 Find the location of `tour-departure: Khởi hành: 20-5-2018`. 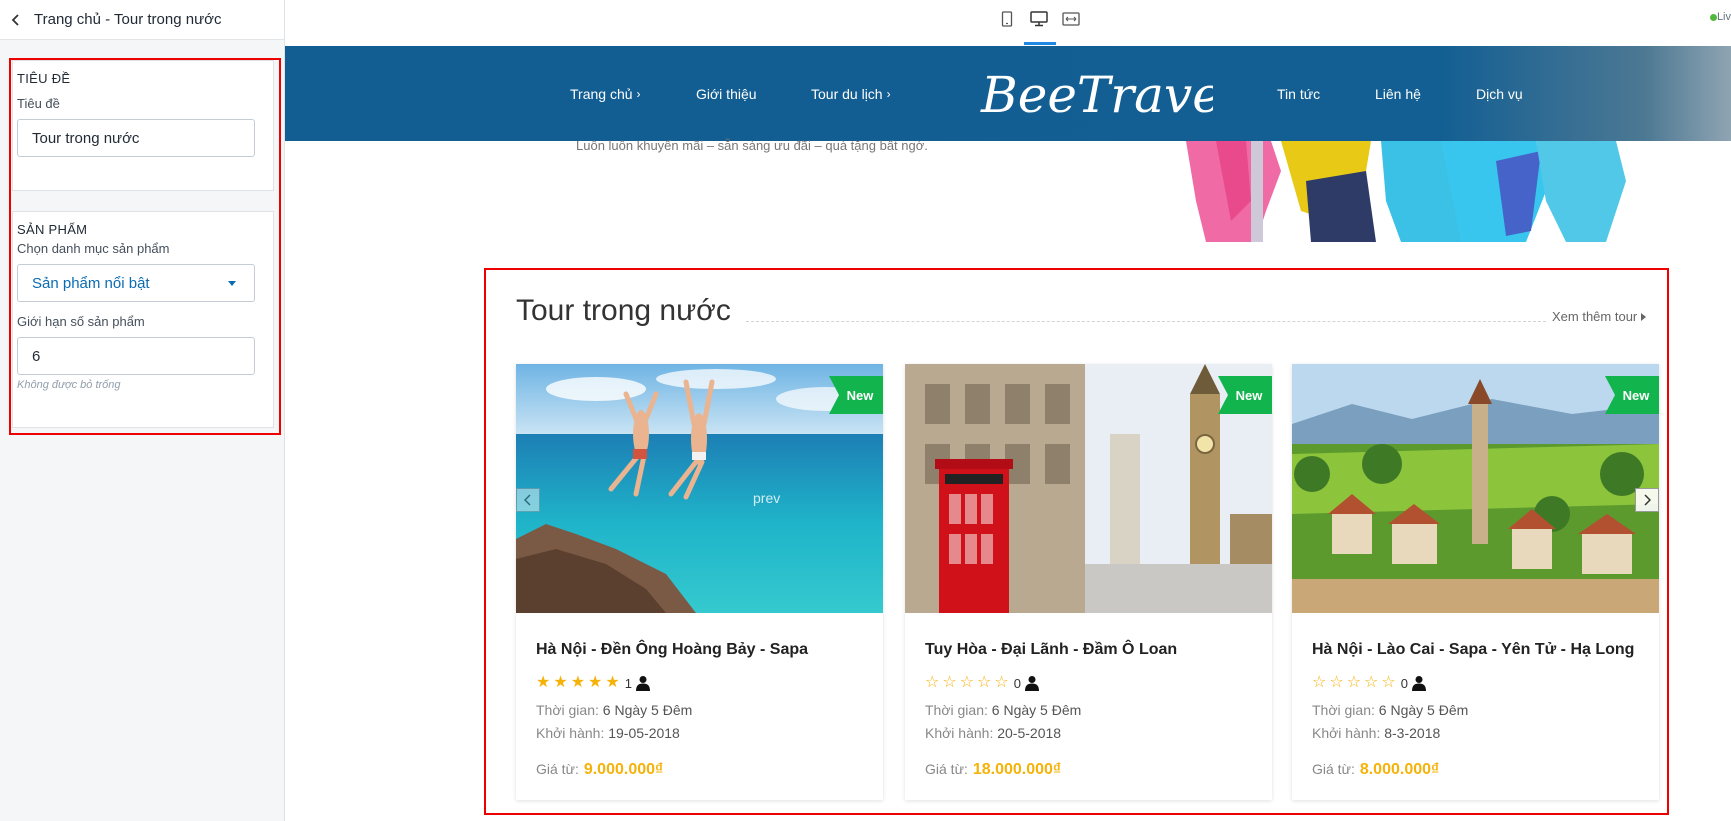

tour-departure: Khởi hành: 20-5-2018 is located at coordinates (1088, 733).